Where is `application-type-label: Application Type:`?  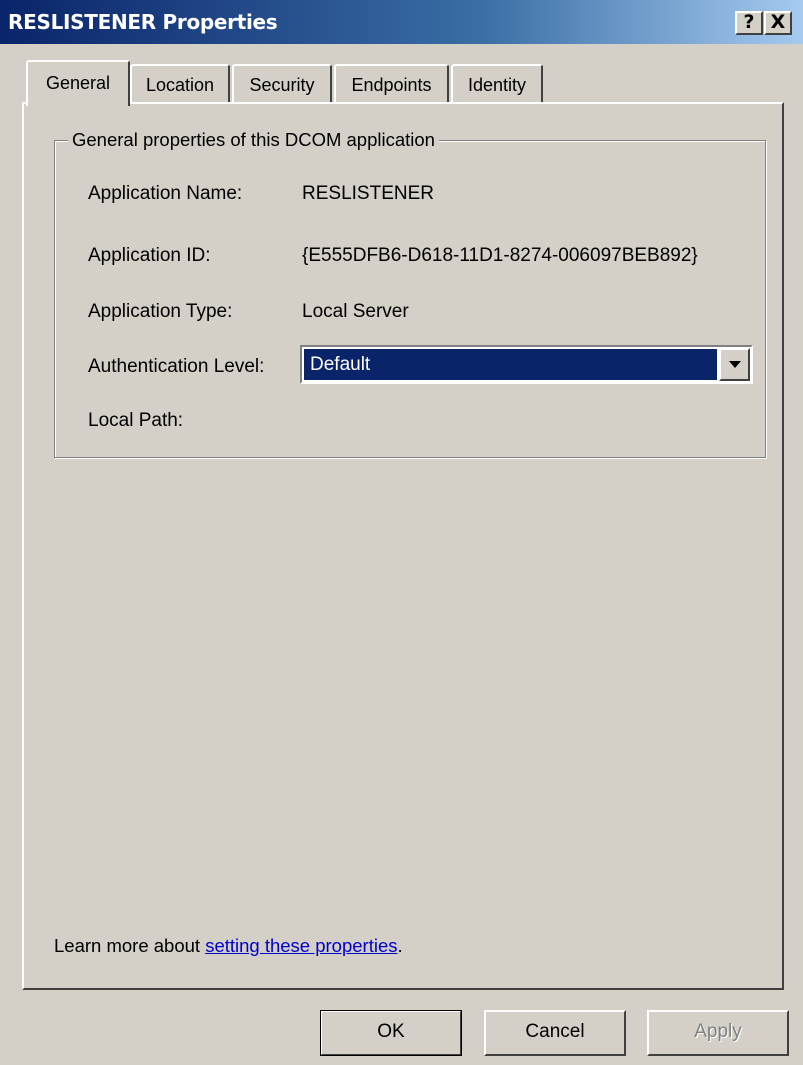 application-type-label: Application Type: is located at coordinates (160, 311).